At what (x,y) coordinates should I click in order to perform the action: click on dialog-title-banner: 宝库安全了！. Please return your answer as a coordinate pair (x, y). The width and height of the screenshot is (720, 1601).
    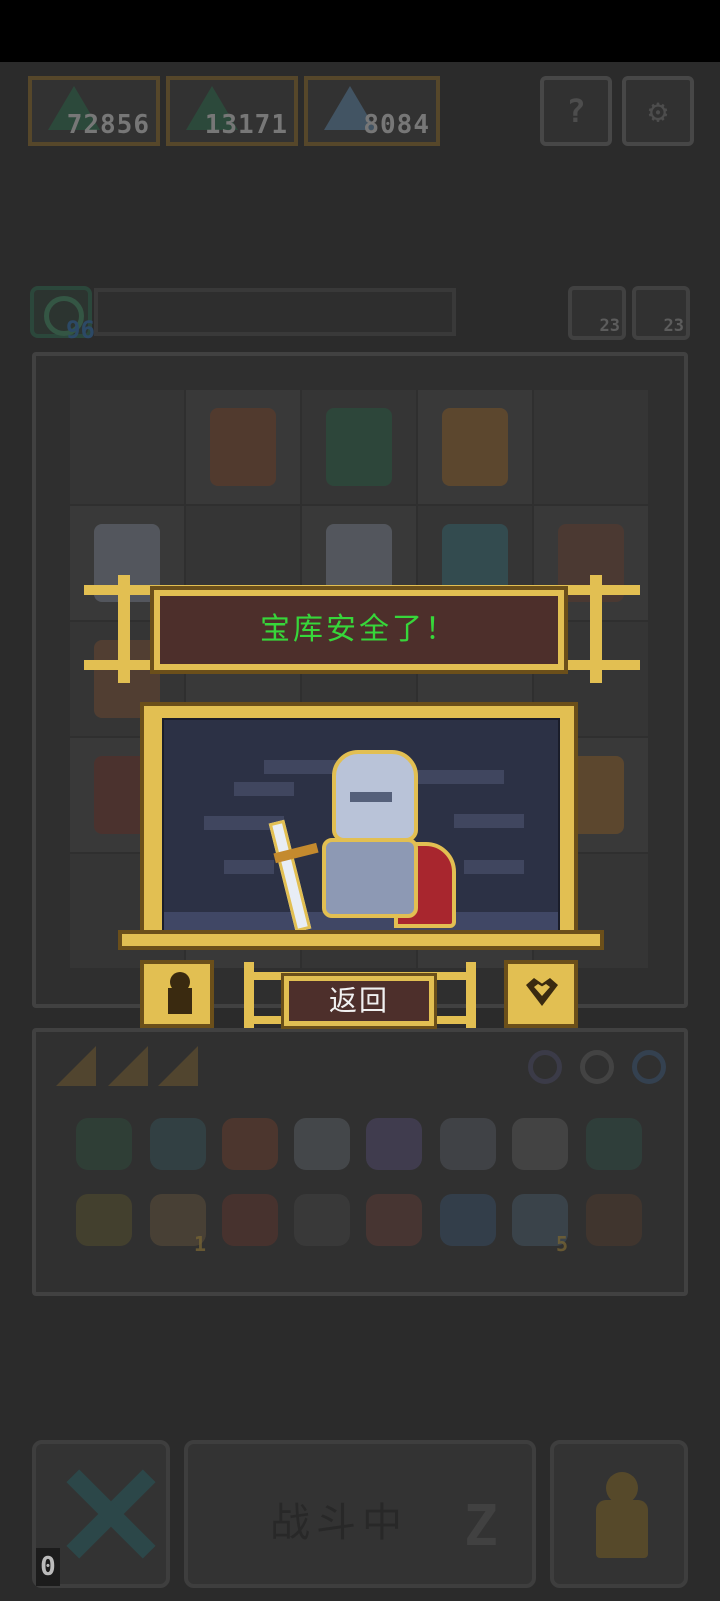
    Looking at the image, I should click on (359, 630).